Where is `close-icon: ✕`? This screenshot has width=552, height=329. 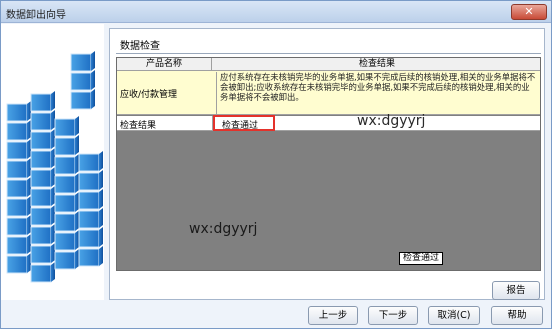 close-icon: ✕ is located at coordinates (529, 11).